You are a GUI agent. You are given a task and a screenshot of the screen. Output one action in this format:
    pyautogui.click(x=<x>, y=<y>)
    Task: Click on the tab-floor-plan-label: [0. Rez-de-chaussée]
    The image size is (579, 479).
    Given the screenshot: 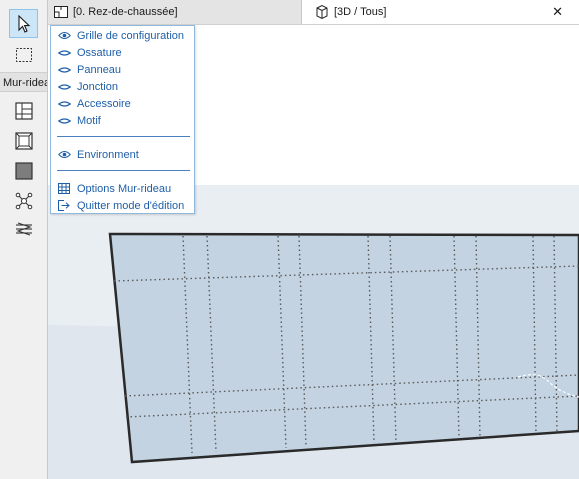 What is the action you would take?
    pyautogui.click(x=125, y=12)
    